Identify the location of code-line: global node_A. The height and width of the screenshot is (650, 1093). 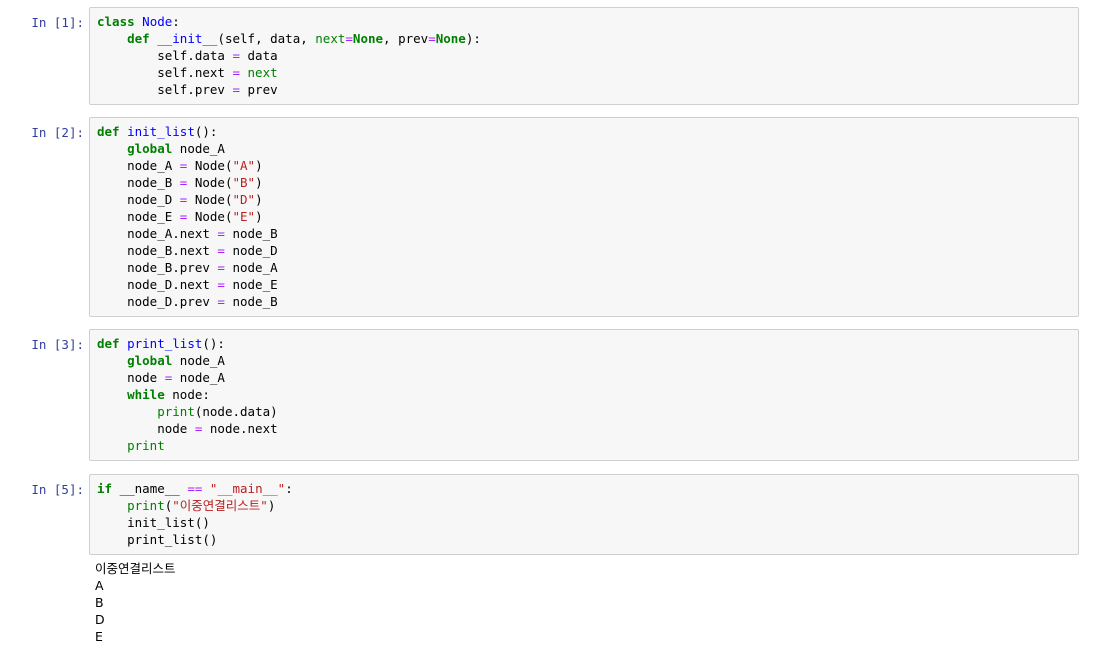
(584, 148).